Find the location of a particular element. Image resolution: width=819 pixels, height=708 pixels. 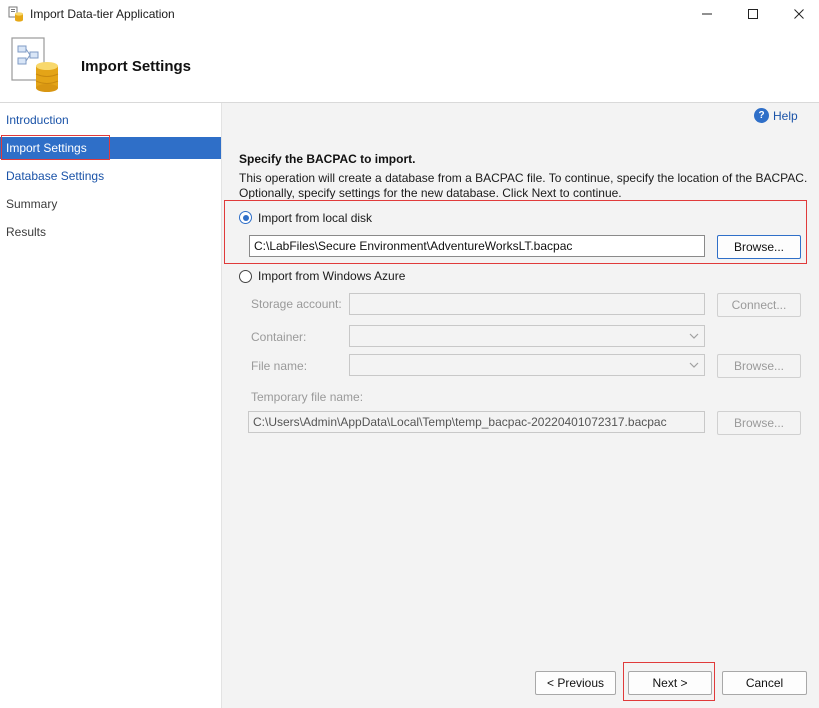

storage-account-label: Storage account: is located at coordinates (296, 304).